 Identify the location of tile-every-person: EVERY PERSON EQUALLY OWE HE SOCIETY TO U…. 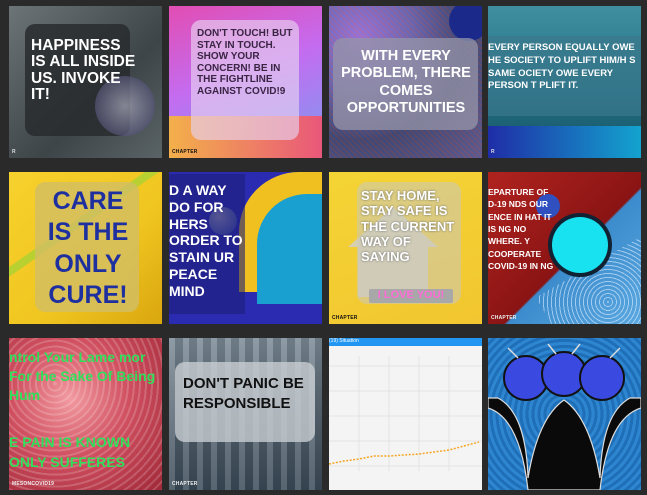
(564, 82).